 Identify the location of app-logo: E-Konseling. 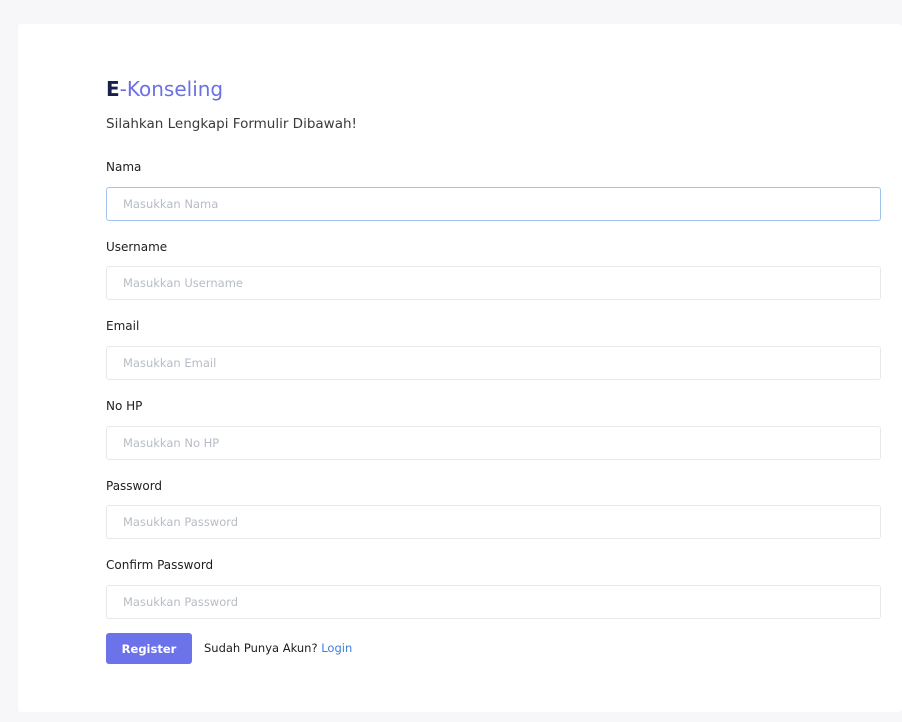
(164, 89).